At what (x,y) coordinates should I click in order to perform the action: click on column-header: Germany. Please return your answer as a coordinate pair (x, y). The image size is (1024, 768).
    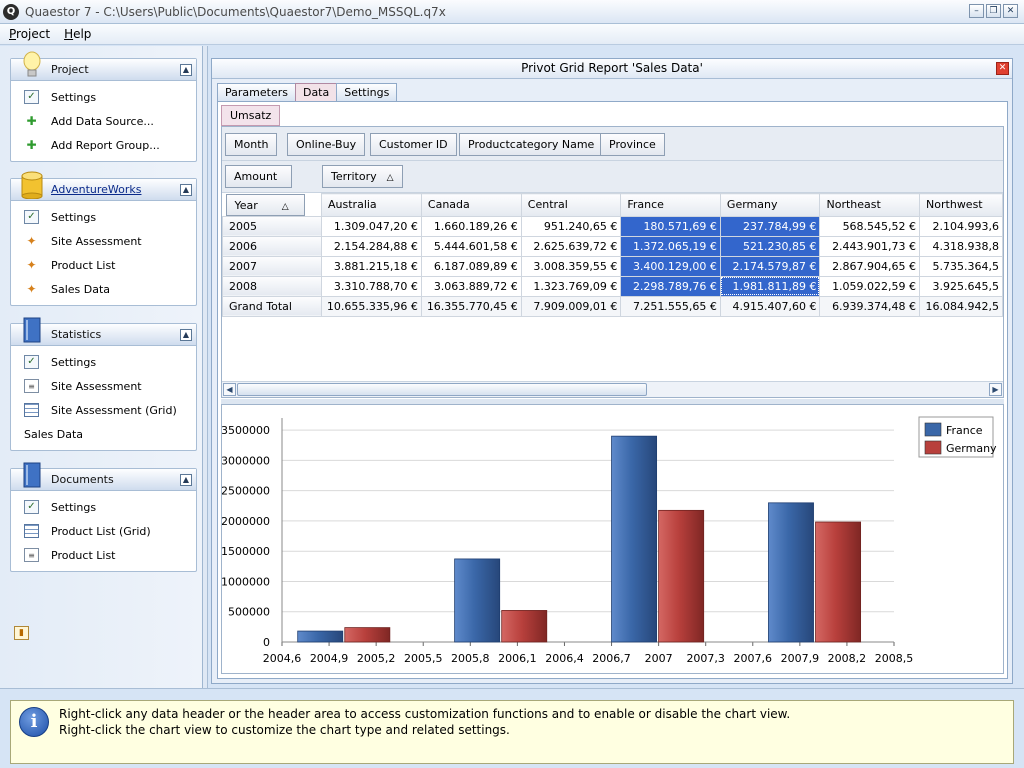
    Looking at the image, I should click on (770, 205).